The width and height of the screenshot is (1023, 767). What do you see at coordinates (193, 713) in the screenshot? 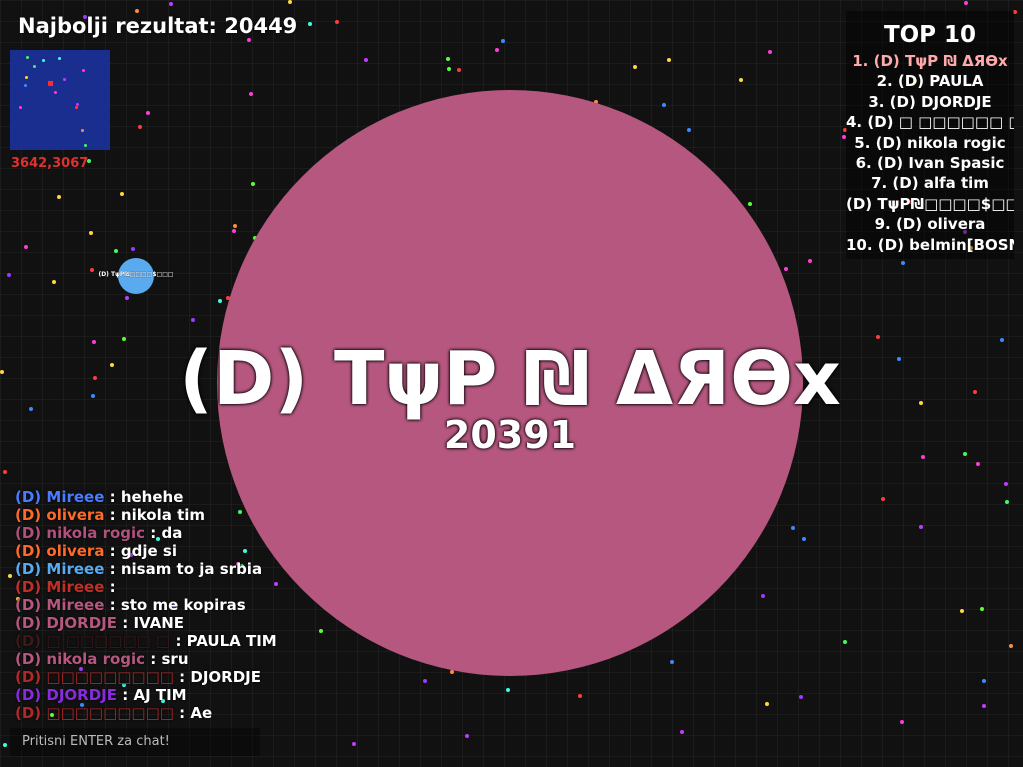
I see `chat-message-text: : Ae` at bounding box center [193, 713].